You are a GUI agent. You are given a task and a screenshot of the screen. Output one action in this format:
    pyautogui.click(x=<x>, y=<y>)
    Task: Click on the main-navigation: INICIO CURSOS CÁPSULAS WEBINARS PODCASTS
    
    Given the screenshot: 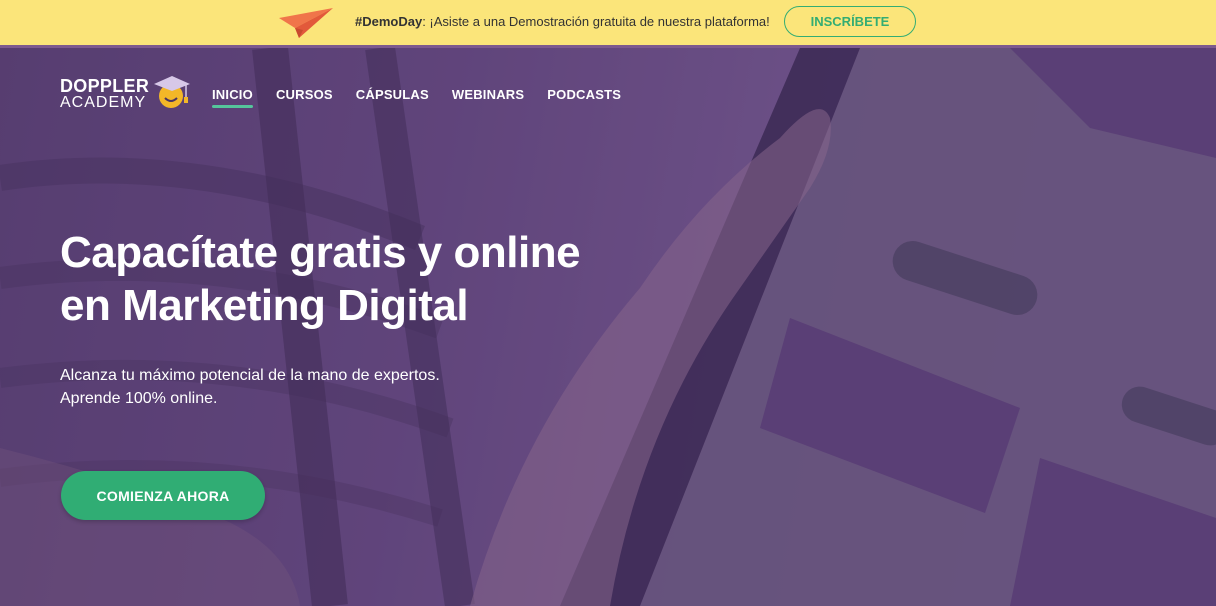 What is the action you would take?
    pyautogui.click(x=428, y=97)
    